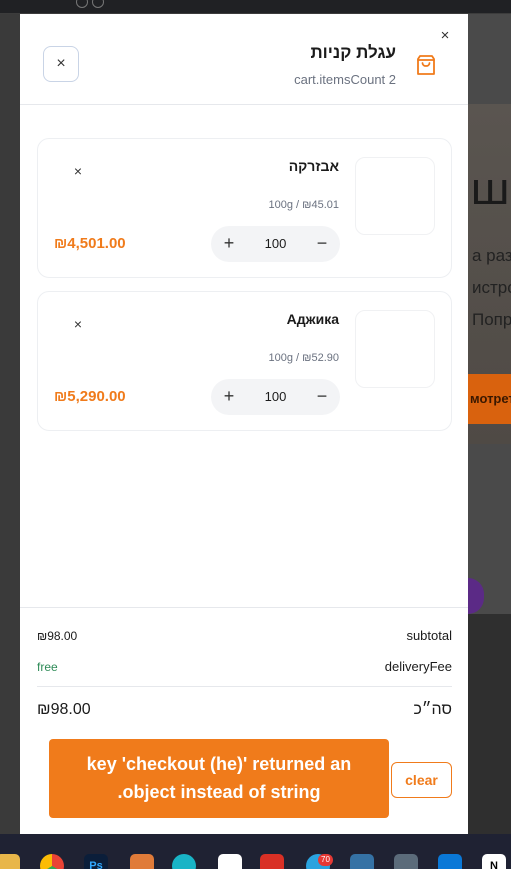  What do you see at coordinates (184, 861) in the screenshot?
I see `canva-icon` at bounding box center [184, 861].